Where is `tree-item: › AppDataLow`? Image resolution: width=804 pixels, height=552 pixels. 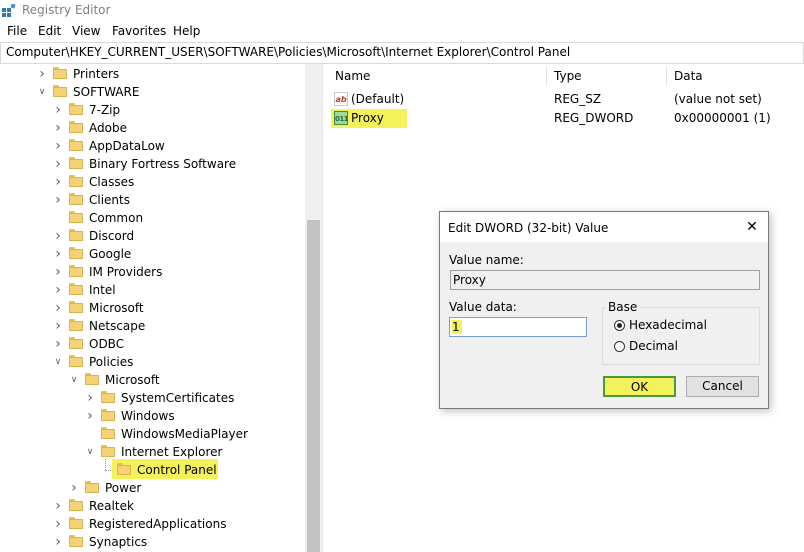 tree-item: › AppDataLow is located at coordinates (152, 146).